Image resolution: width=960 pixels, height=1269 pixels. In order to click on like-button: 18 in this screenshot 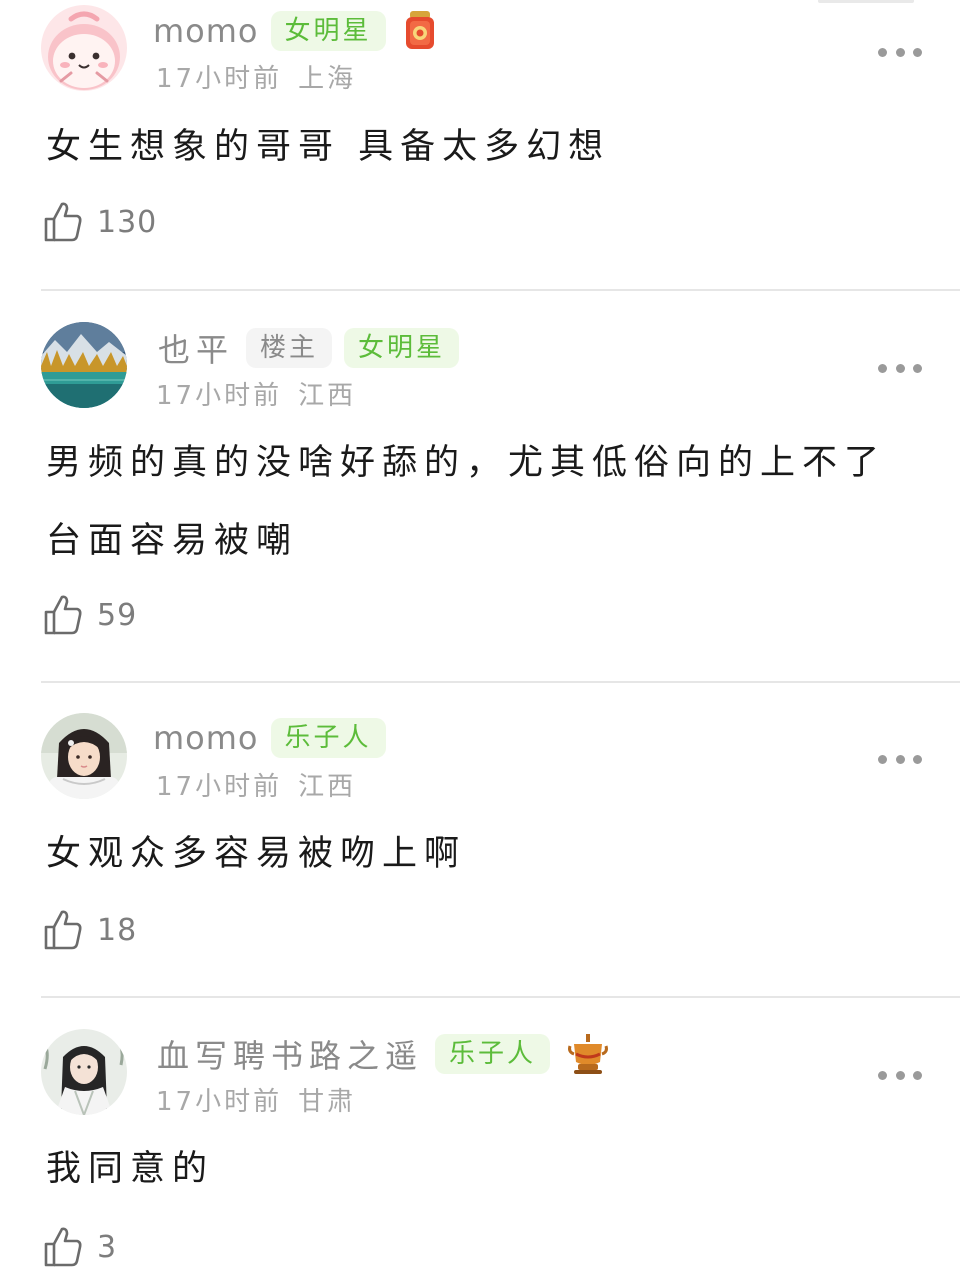, I will do `click(90, 930)`.